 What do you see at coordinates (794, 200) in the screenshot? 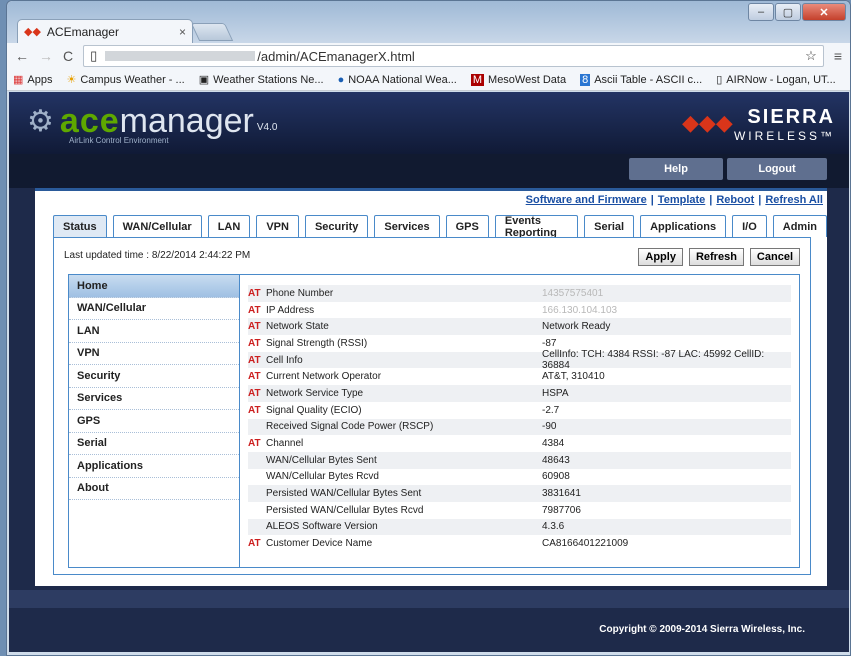
I see `refresh-all-link: Refresh All` at bounding box center [794, 200].